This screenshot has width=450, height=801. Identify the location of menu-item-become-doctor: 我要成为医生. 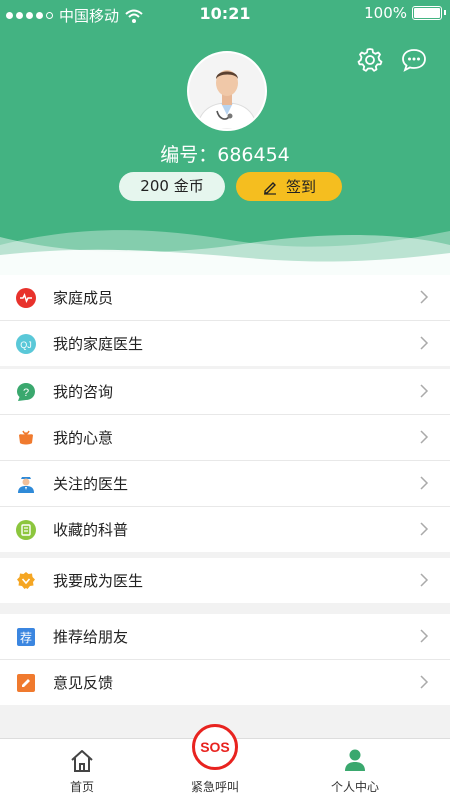
(225, 580).